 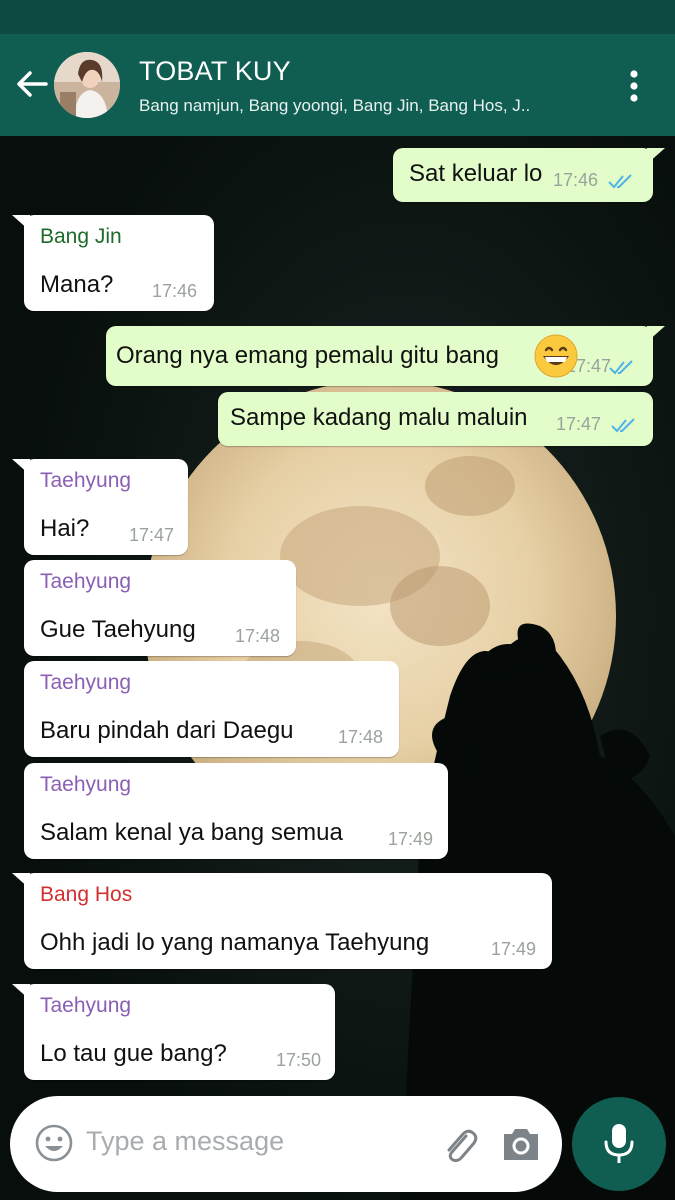 I want to click on message-bubble-incoming: Taehyung Gue Taehyung 17:48, so click(x=160, y=608).